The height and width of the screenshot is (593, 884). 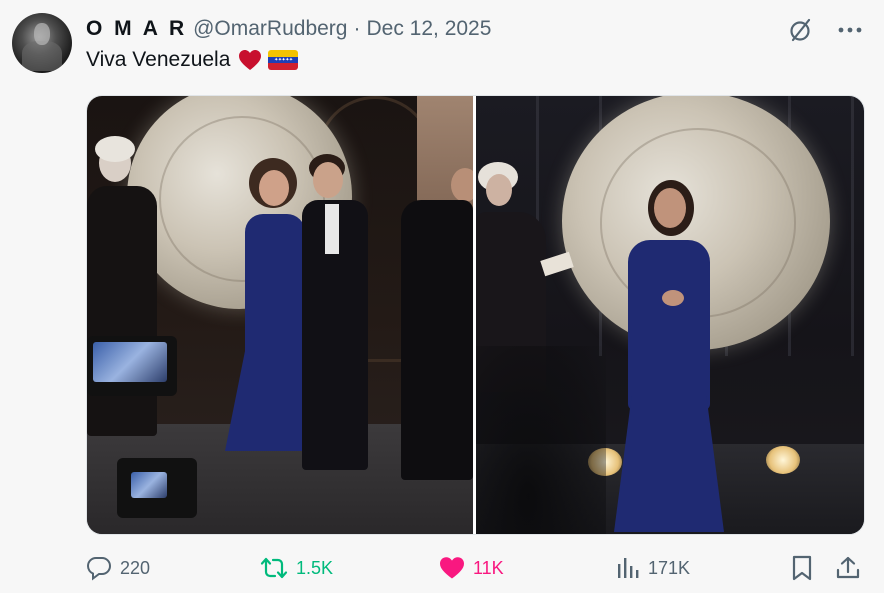 I want to click on grok-icon, so click(x=800, y=30).